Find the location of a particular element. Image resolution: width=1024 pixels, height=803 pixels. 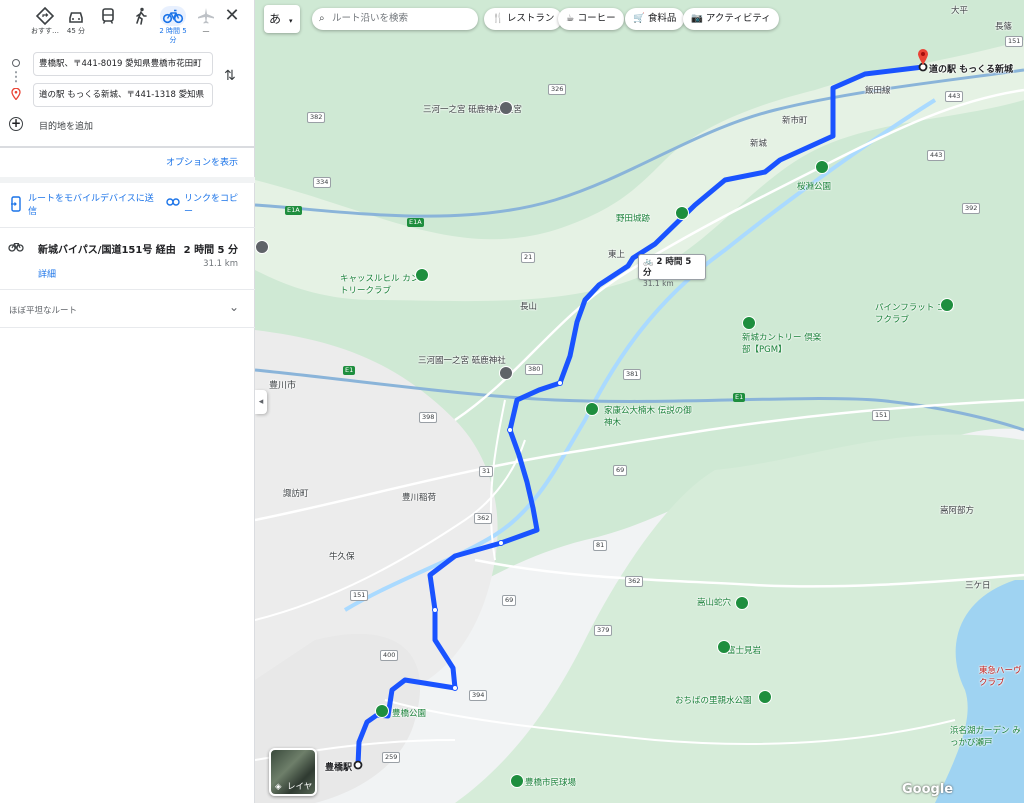

stadium-icon is located at coordinates (517, 781).